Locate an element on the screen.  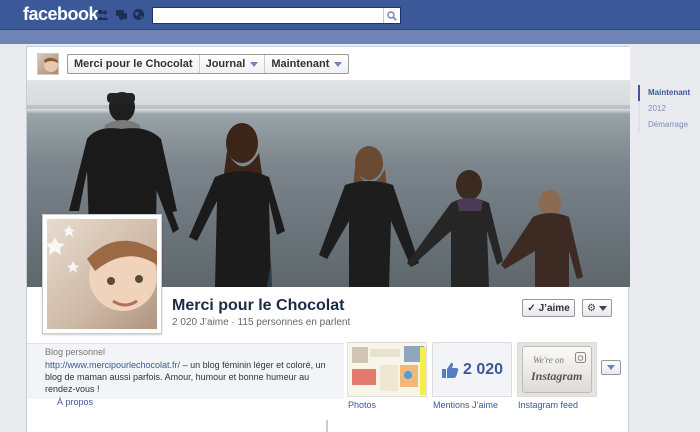
settings-button: ⚙ is located at coordinates (597, 308).